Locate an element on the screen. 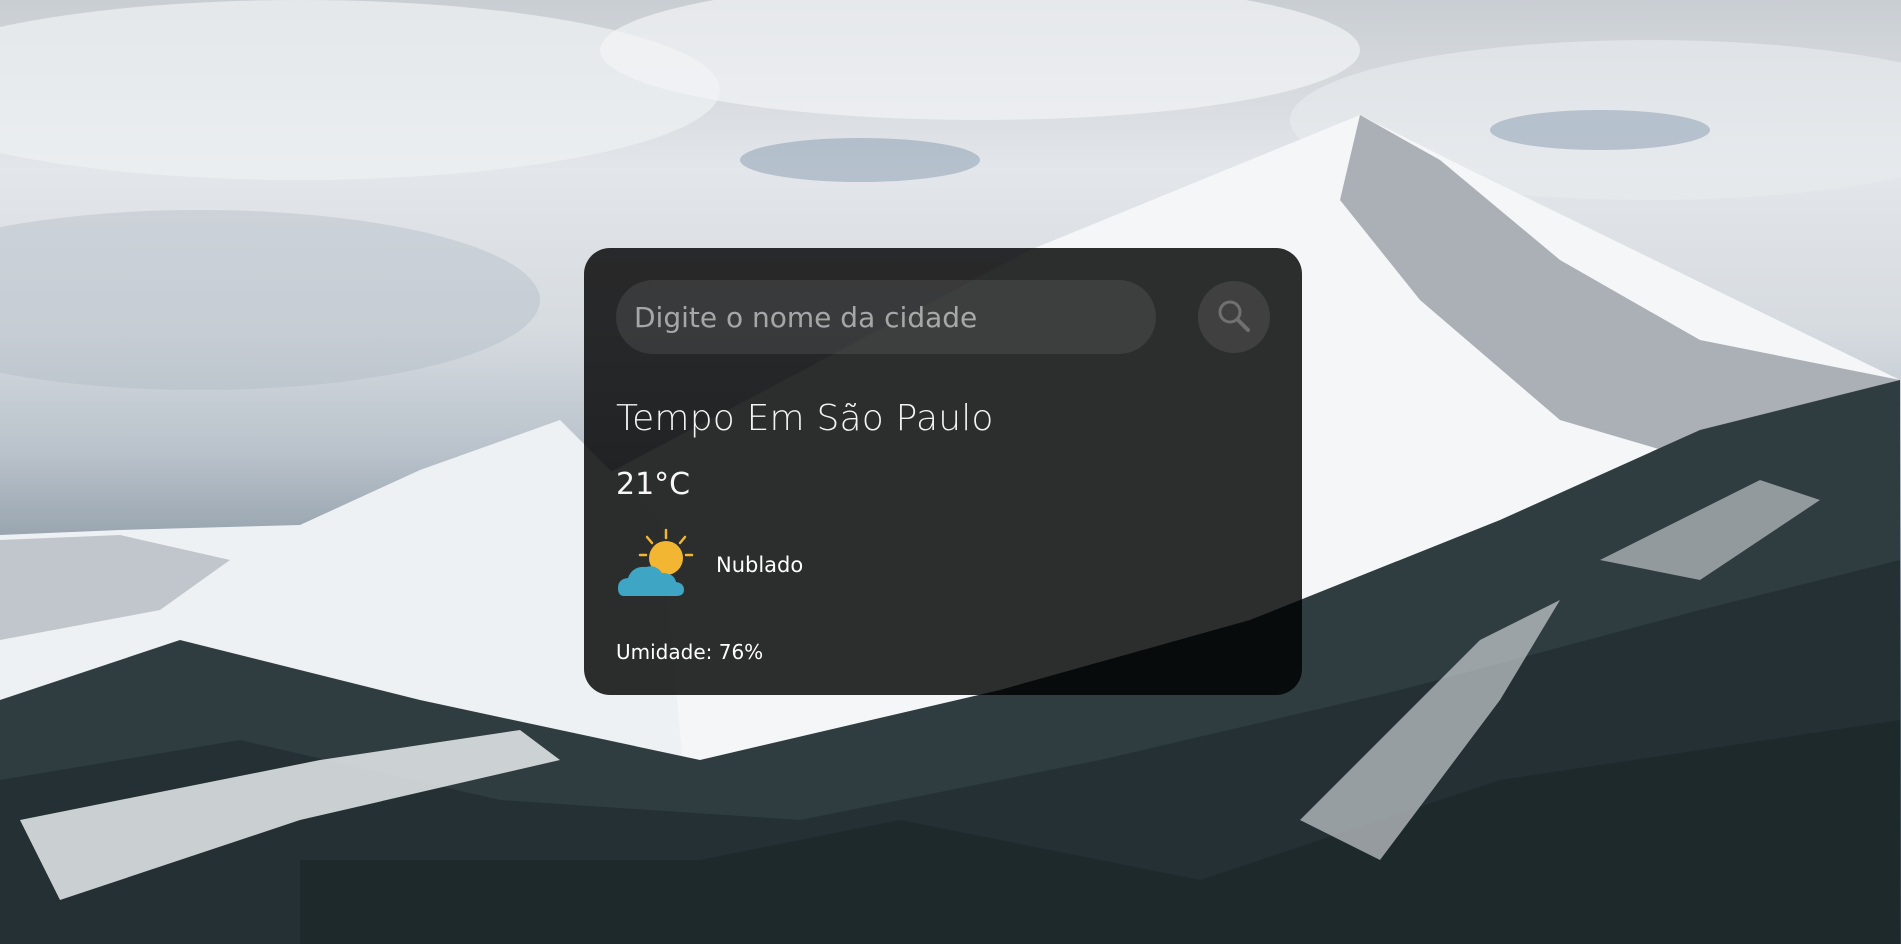 Image resolution: width=1901 pixels, height=944 pixels. weather-description: Nublado is located at coordinates (760, 565).